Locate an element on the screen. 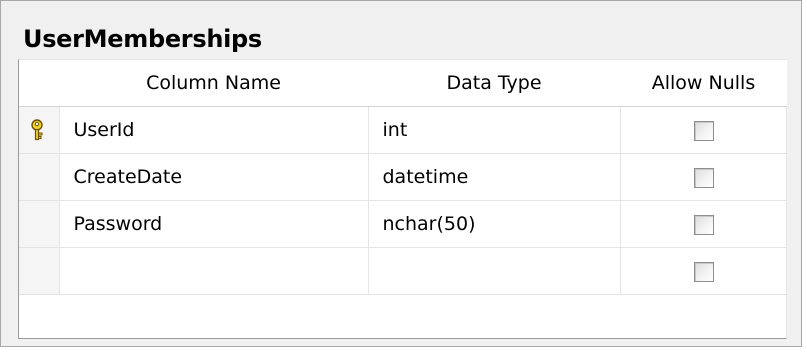 The width and height of the screenshot is (807, 354). column-name-header: Column Name is located at coordinates (213, 83).